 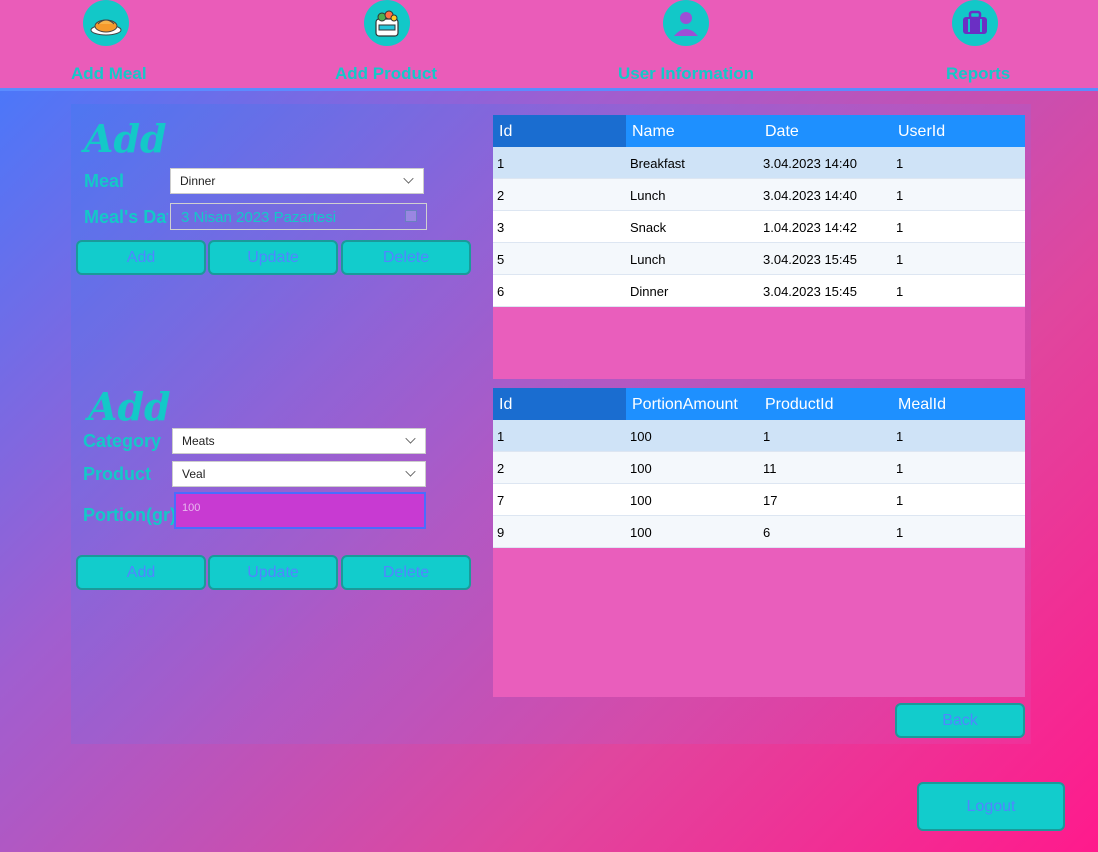 I want to click on table-cell: Dinner, so click(x=649, y=291).